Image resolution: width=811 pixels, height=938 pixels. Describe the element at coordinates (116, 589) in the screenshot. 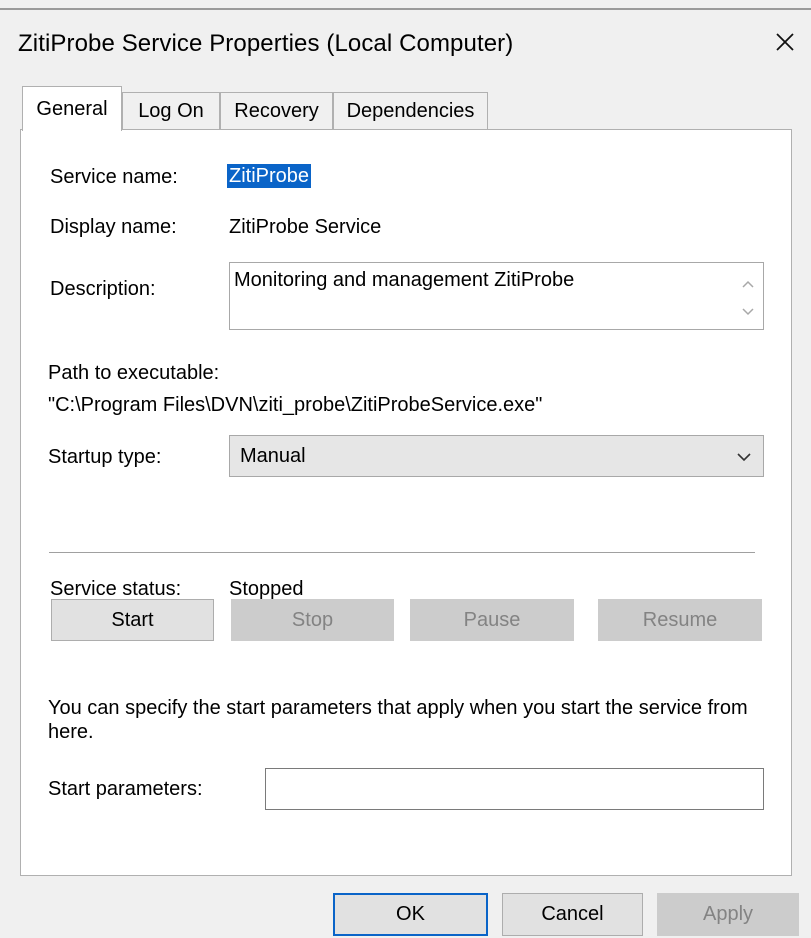

I see `service-status-label: Service status:` at that location.